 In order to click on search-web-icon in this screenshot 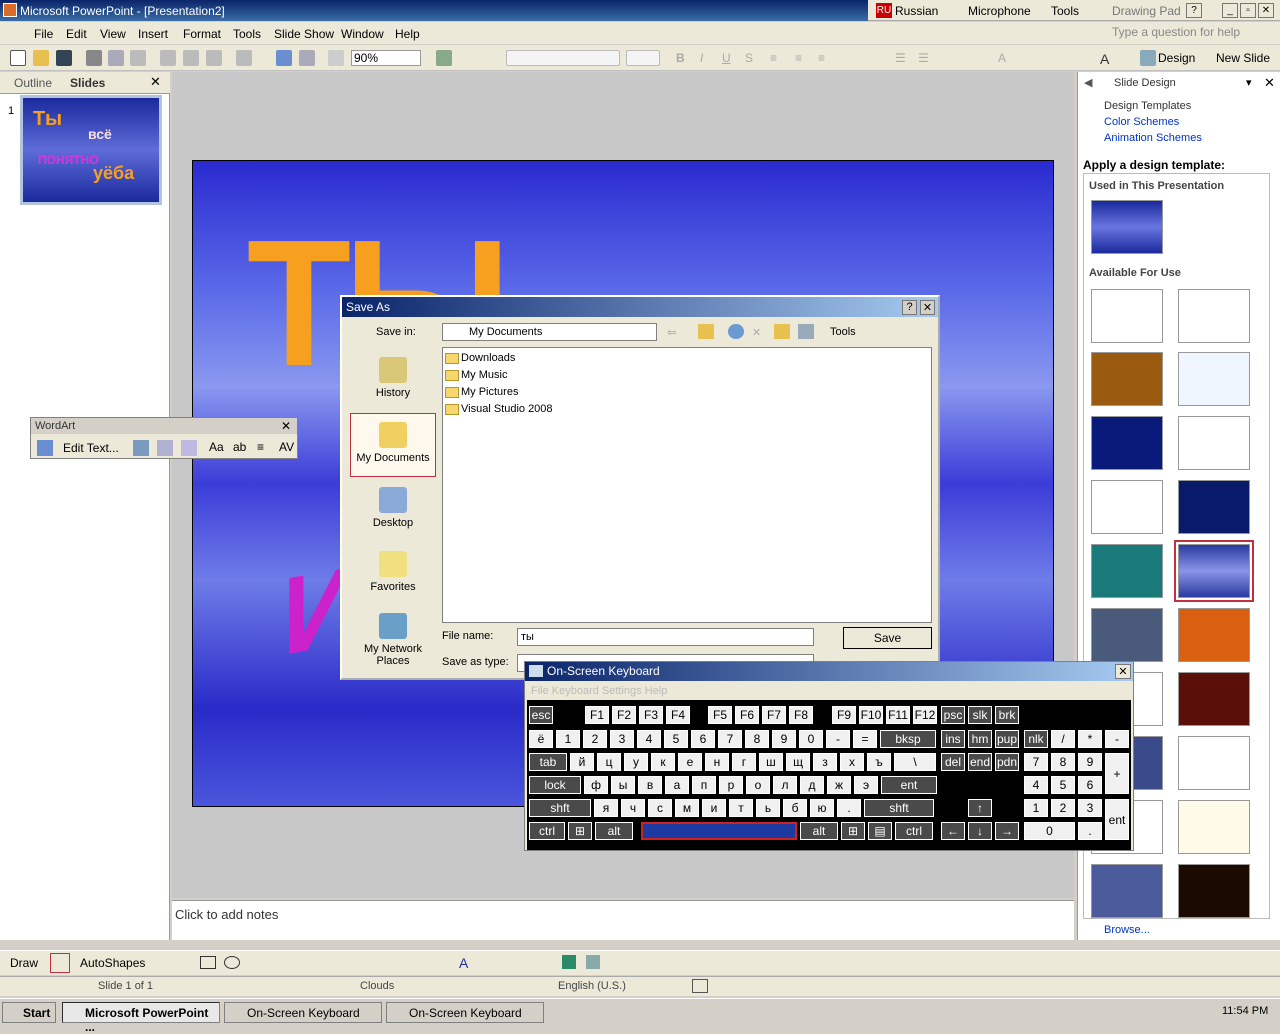, I will do `click(736, 331)`.